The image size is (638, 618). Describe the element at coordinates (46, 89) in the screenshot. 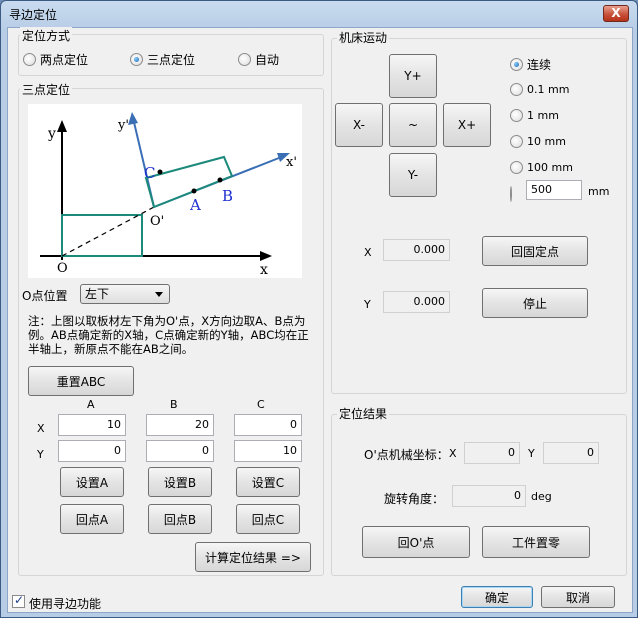

I see `three-point-group-title: 三点定位` at that location.